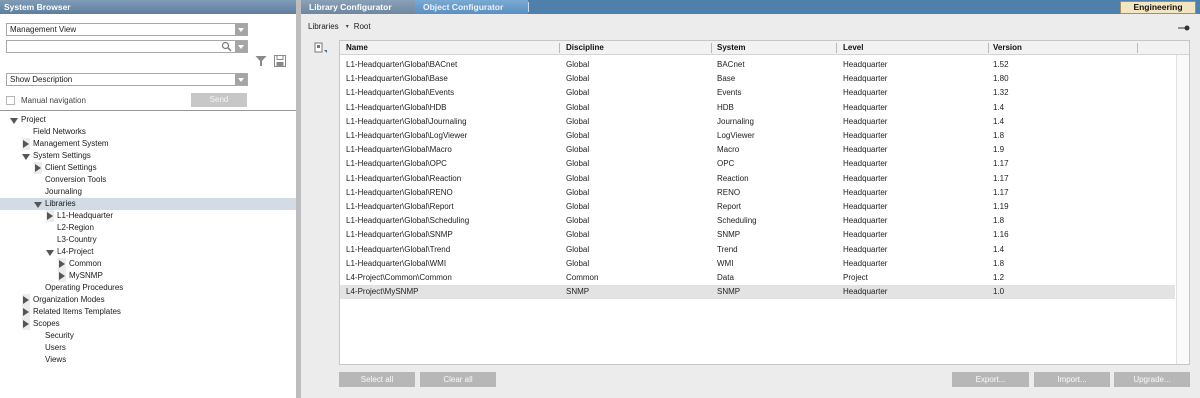 This screenshot has height=398, width=1200. What do you see at coordinates (362, 27) in the screenshot?
I see `breadcrumb-root: Root` at bounding box center [362, 27].